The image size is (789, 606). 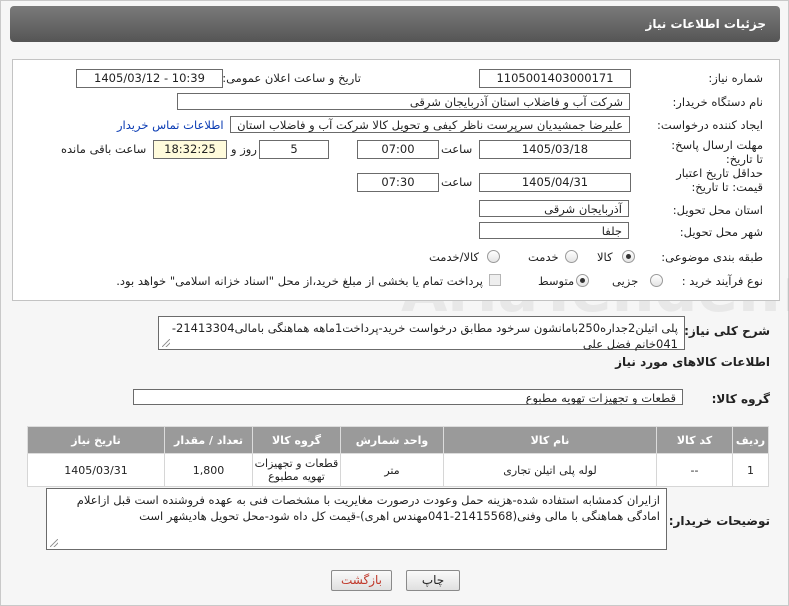 What do you see at coordinates (556, 281) in the screenshot?
I see `process-option-medium: متوسط` at bounding box center [556, 281].